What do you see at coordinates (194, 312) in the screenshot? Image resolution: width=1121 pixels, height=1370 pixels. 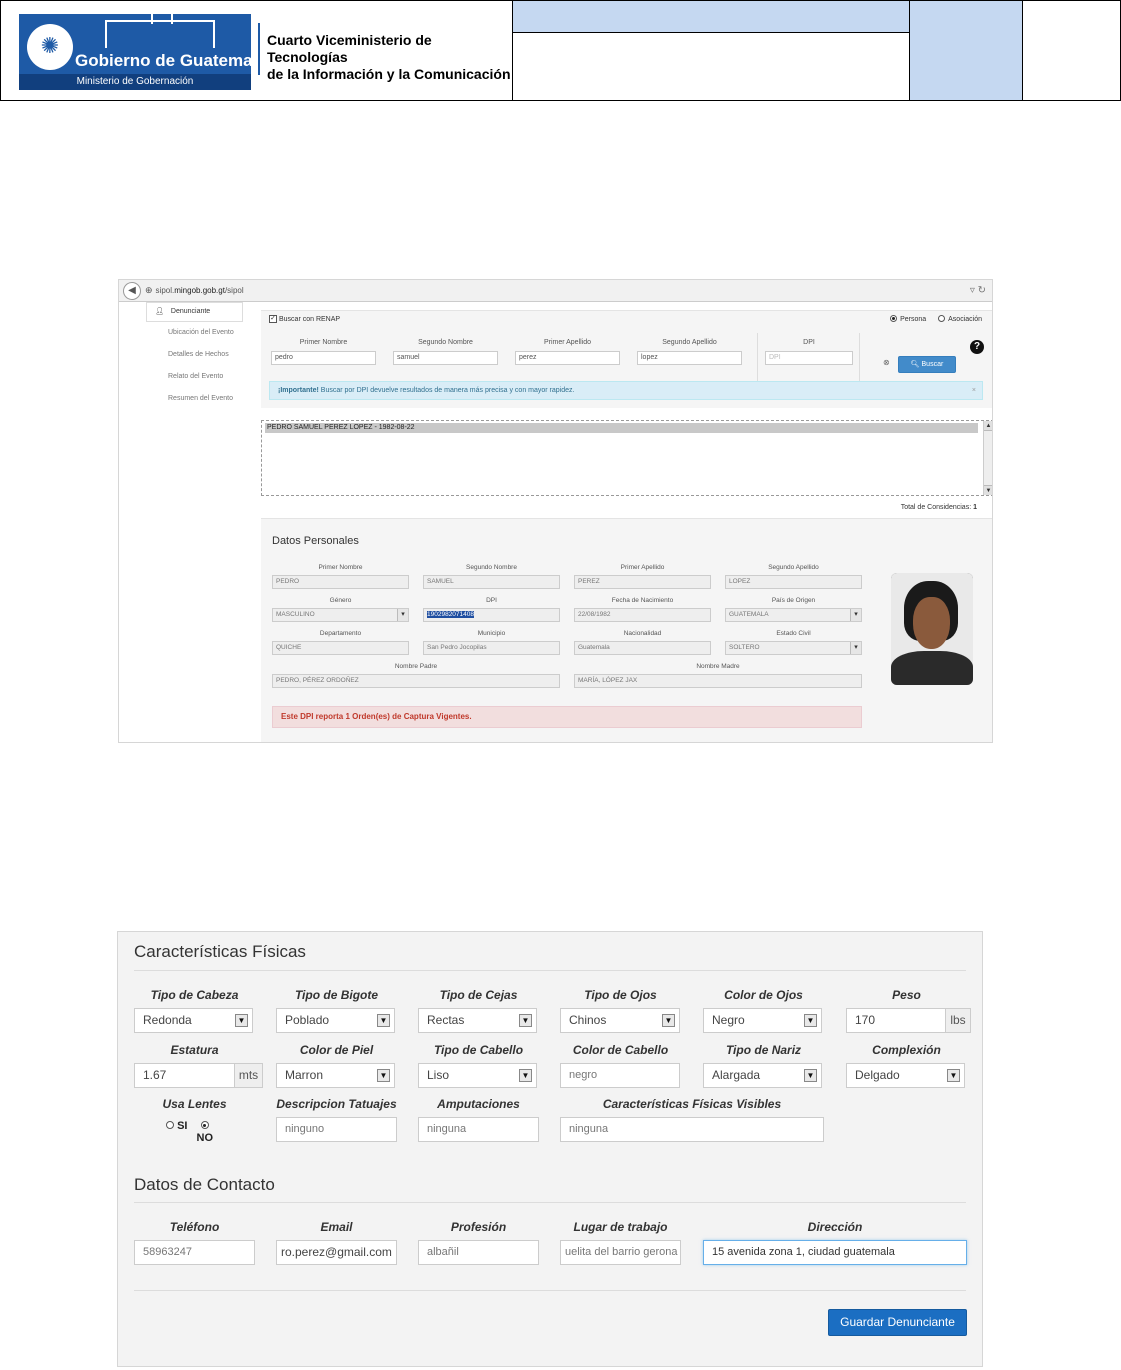 I see `sidebar-item-denunciante: 👤︎ Denunciante` at bounding box center [194, 312].